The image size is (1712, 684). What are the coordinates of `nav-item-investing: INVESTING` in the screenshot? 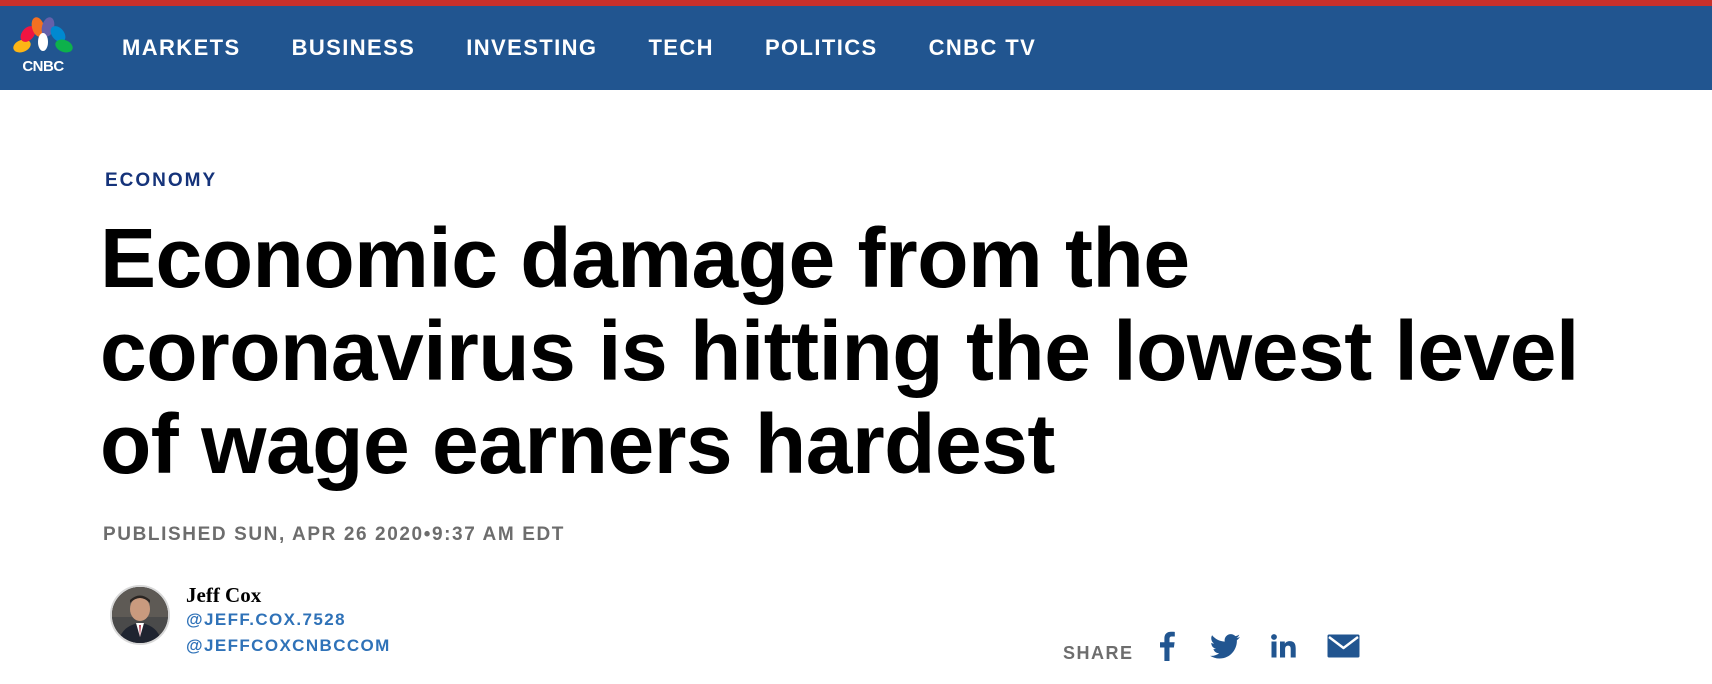 It's located at (531, 48).